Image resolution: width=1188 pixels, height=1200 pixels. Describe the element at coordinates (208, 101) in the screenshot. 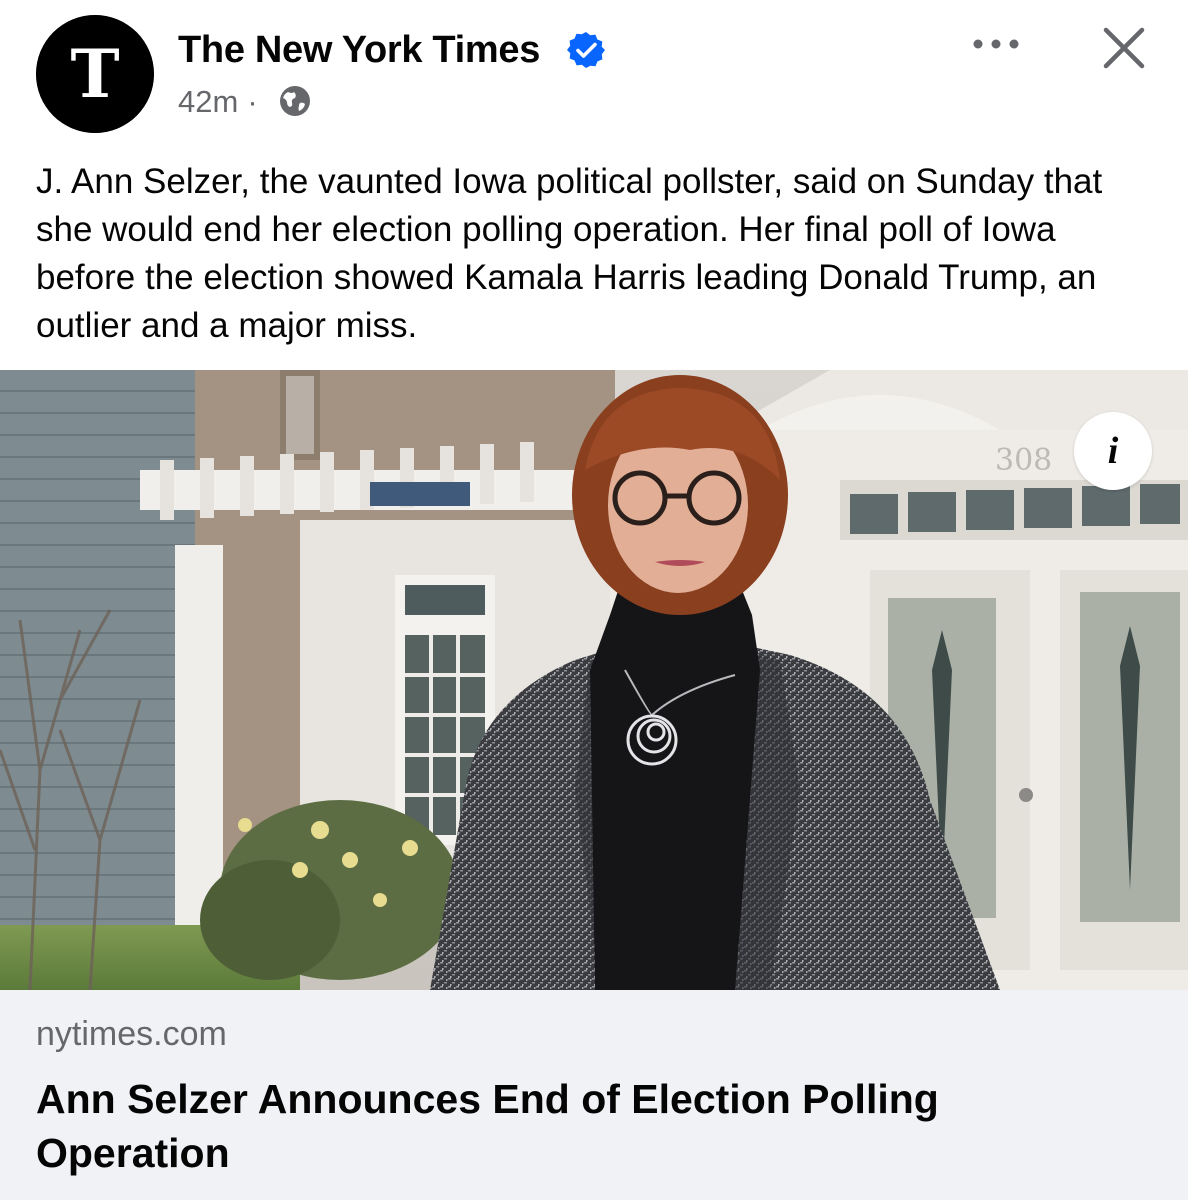

I see `timestamp: 42m` at that location.